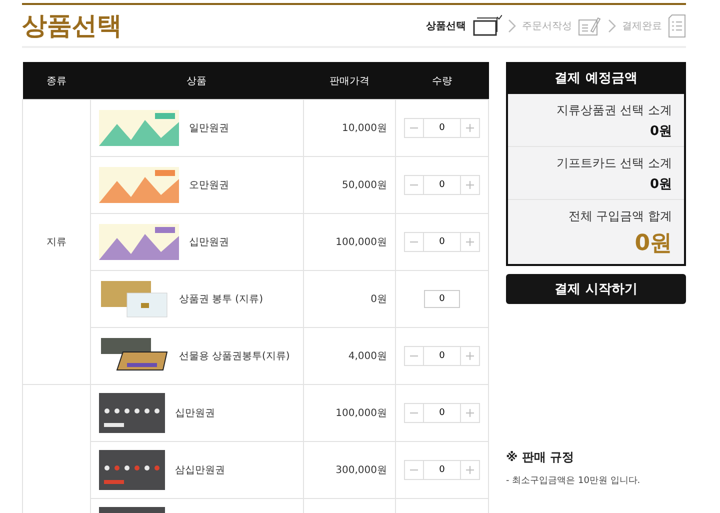 The height and width of the screenshot is (513, 720). What do you see at coordinates (72, 26) in the screenshot?
I see `page-title: 상품선택` at bounding box center [72, 26].